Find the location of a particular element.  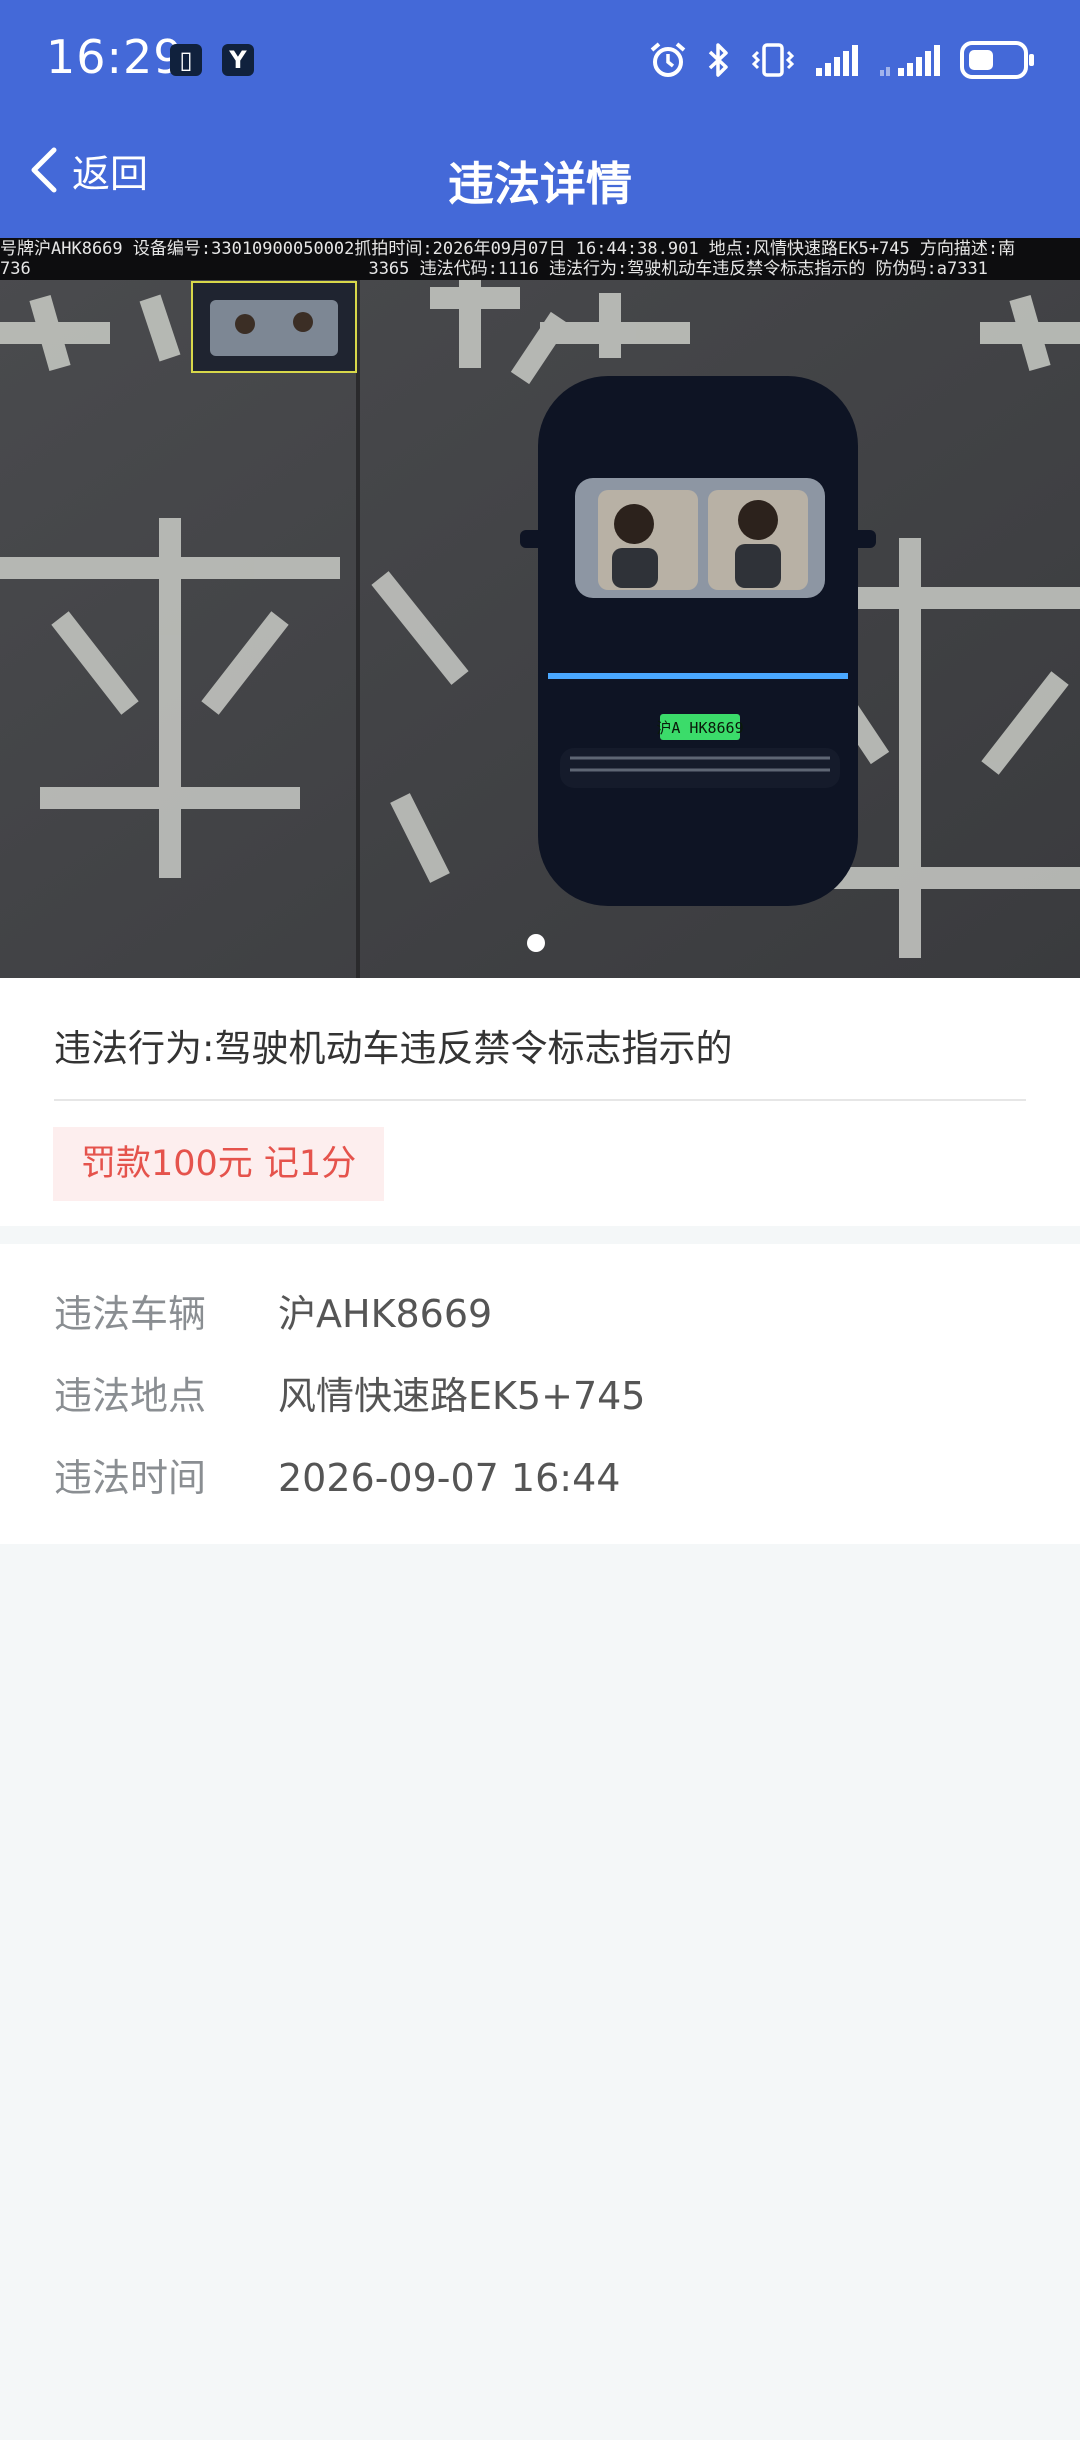

detail-value: 2026-09-07 16:44 is located at coordinates (449, 1478).